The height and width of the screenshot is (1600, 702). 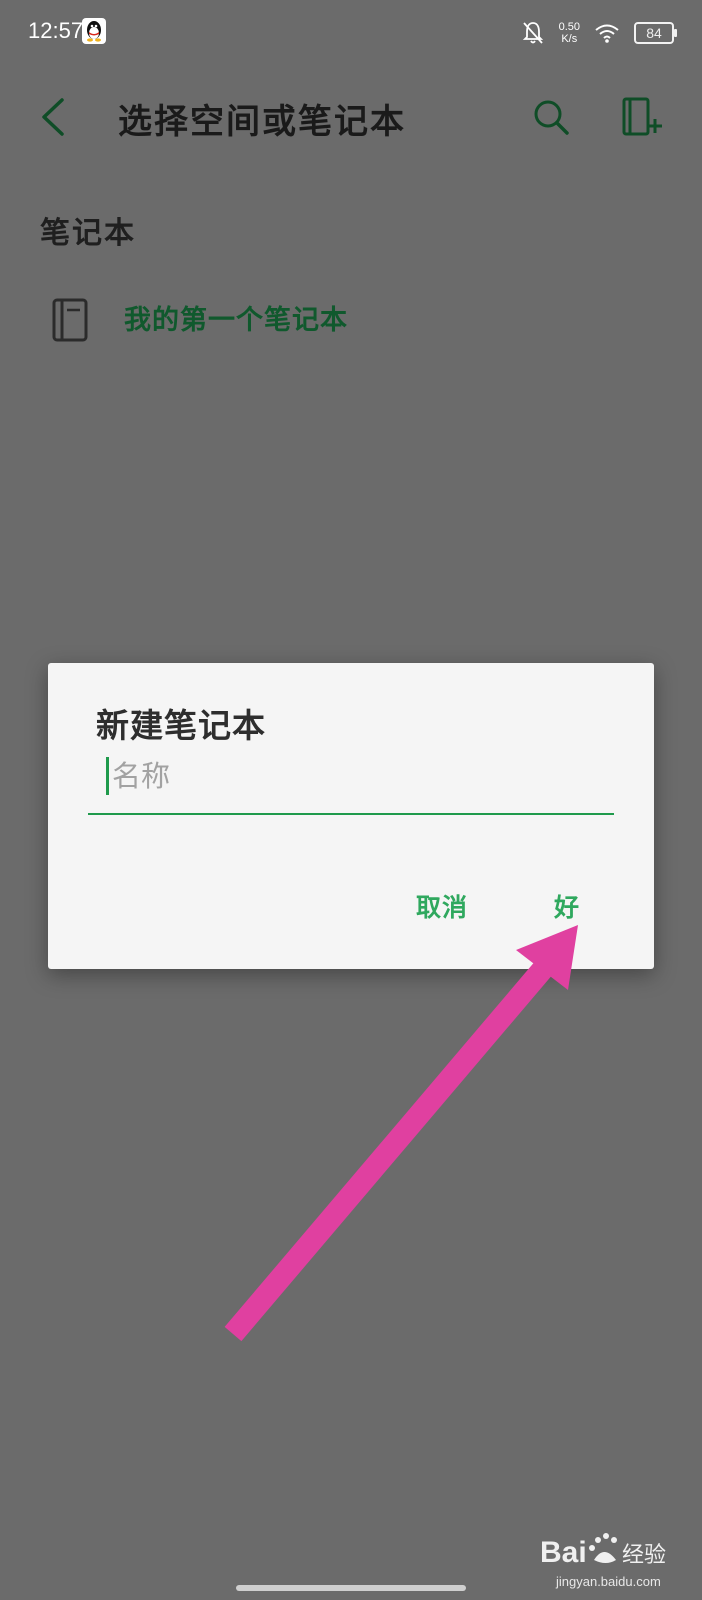 What do you see at coordinates (351, 1588) in the screenshot?
I see `home-indicator` at bounding box center [351, 1588].